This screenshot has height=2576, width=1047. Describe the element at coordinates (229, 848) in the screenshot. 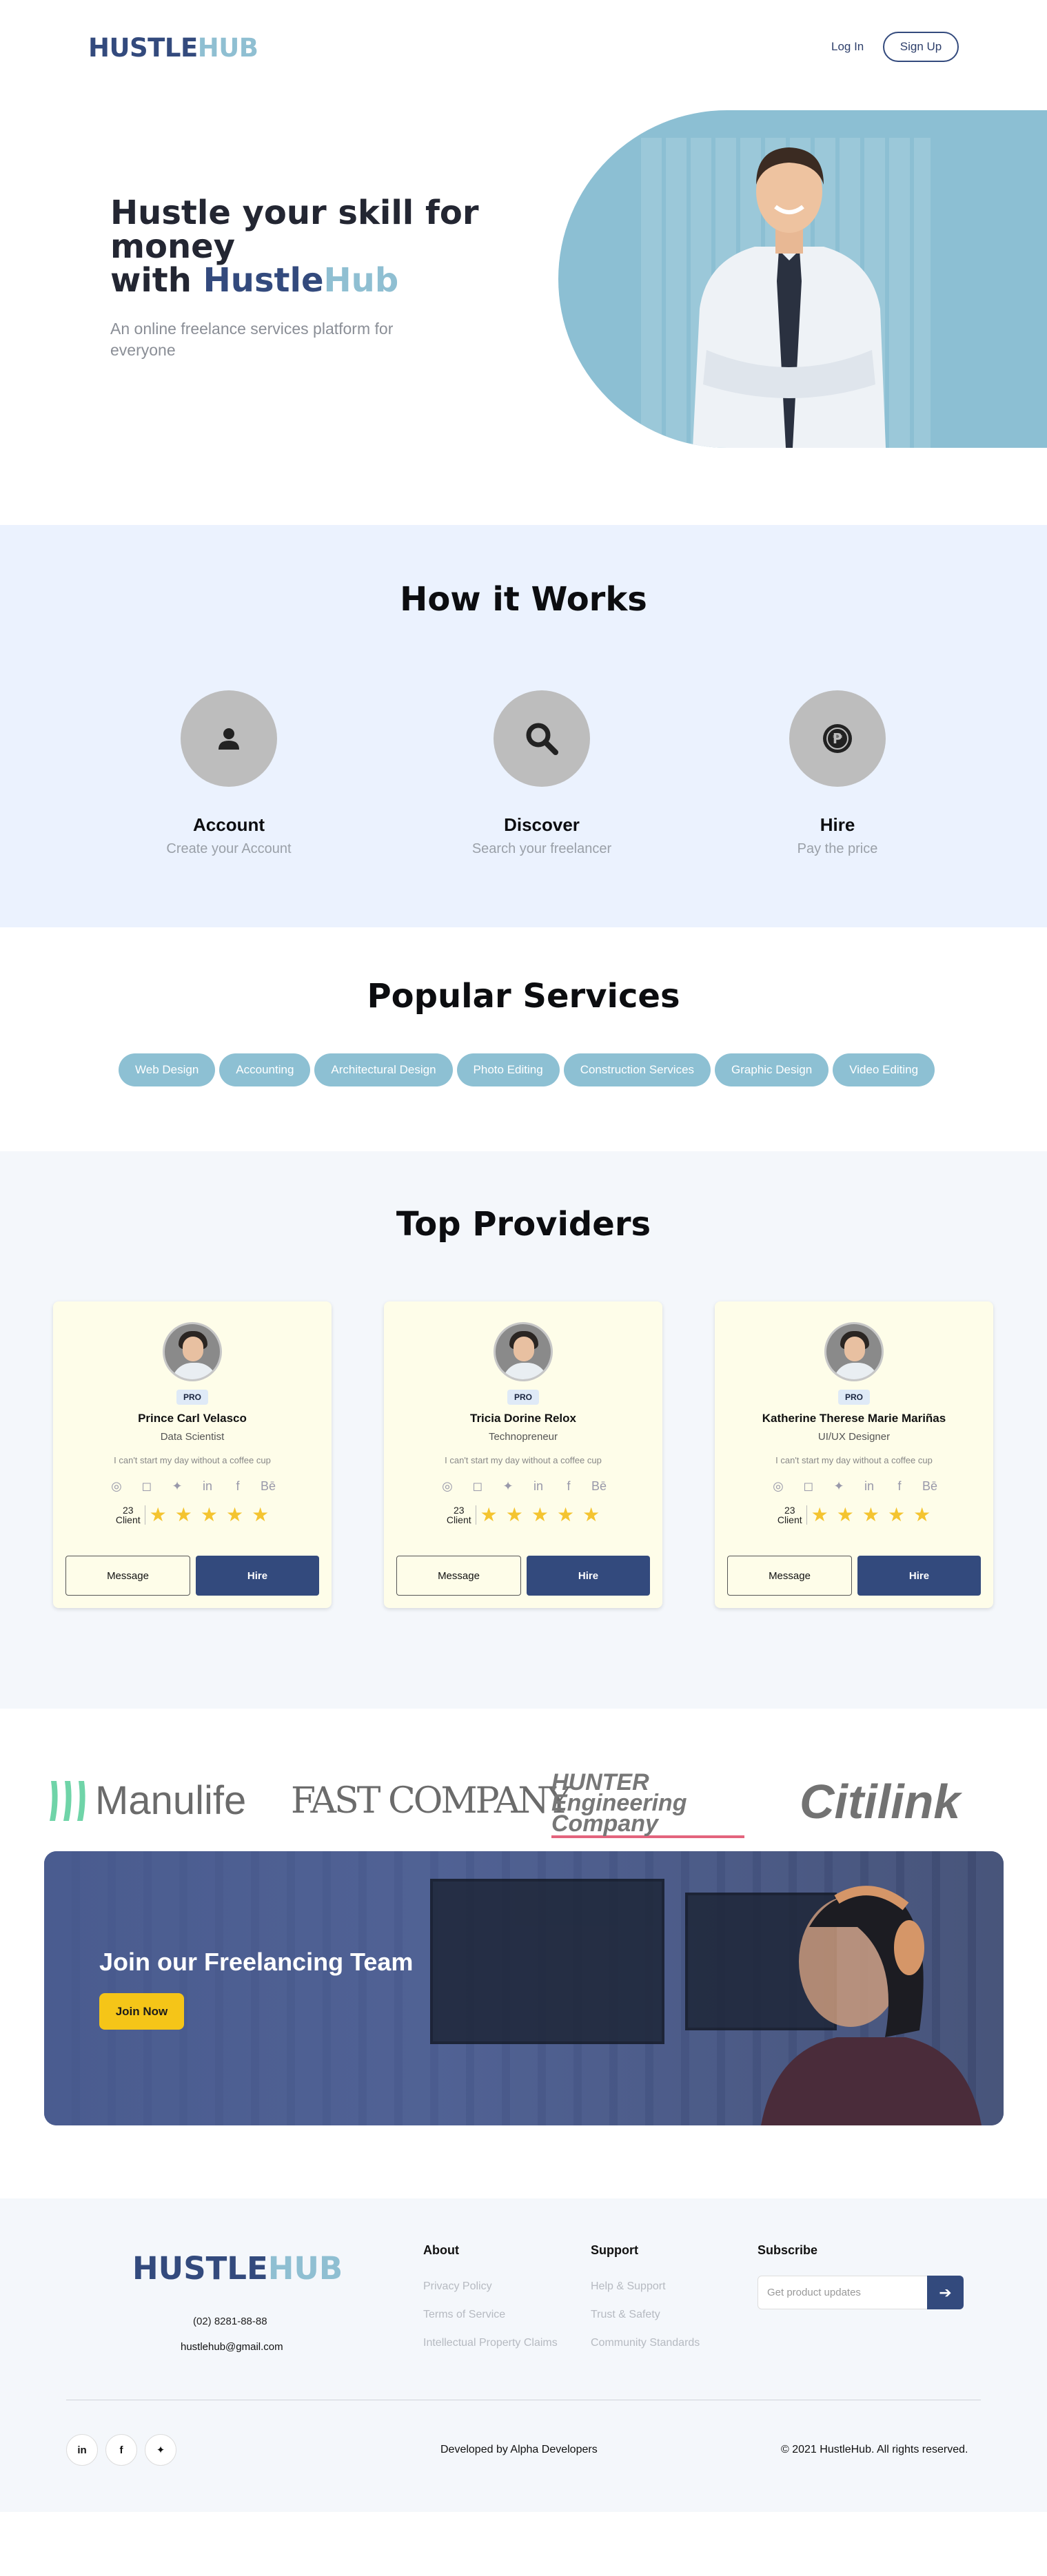

I see `step-description: Create your Account` at that location.